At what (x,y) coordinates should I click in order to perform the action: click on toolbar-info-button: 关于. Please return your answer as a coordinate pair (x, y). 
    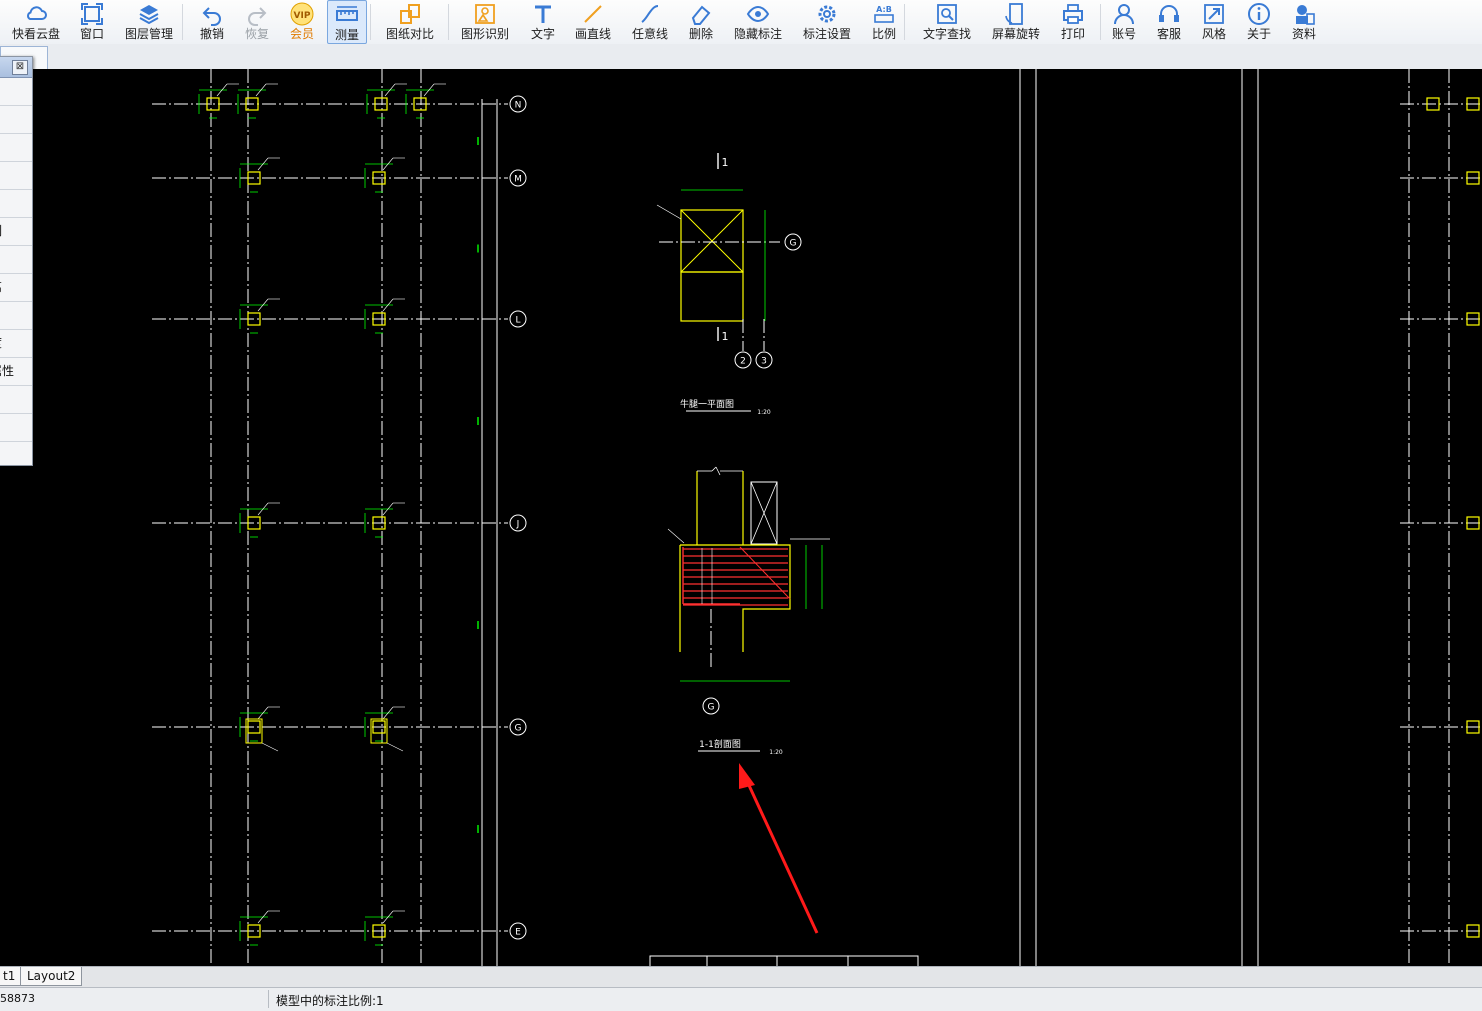
    Looking at the image, I should click on (1259, 22).